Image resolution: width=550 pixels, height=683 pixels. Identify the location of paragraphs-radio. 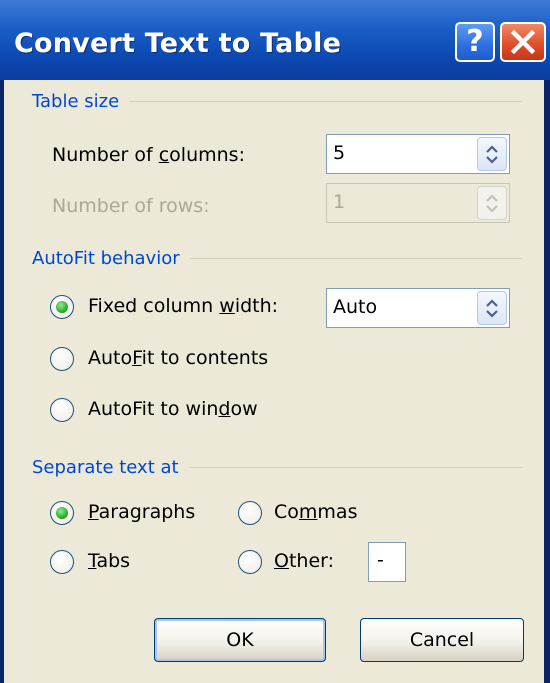
(62, 513).